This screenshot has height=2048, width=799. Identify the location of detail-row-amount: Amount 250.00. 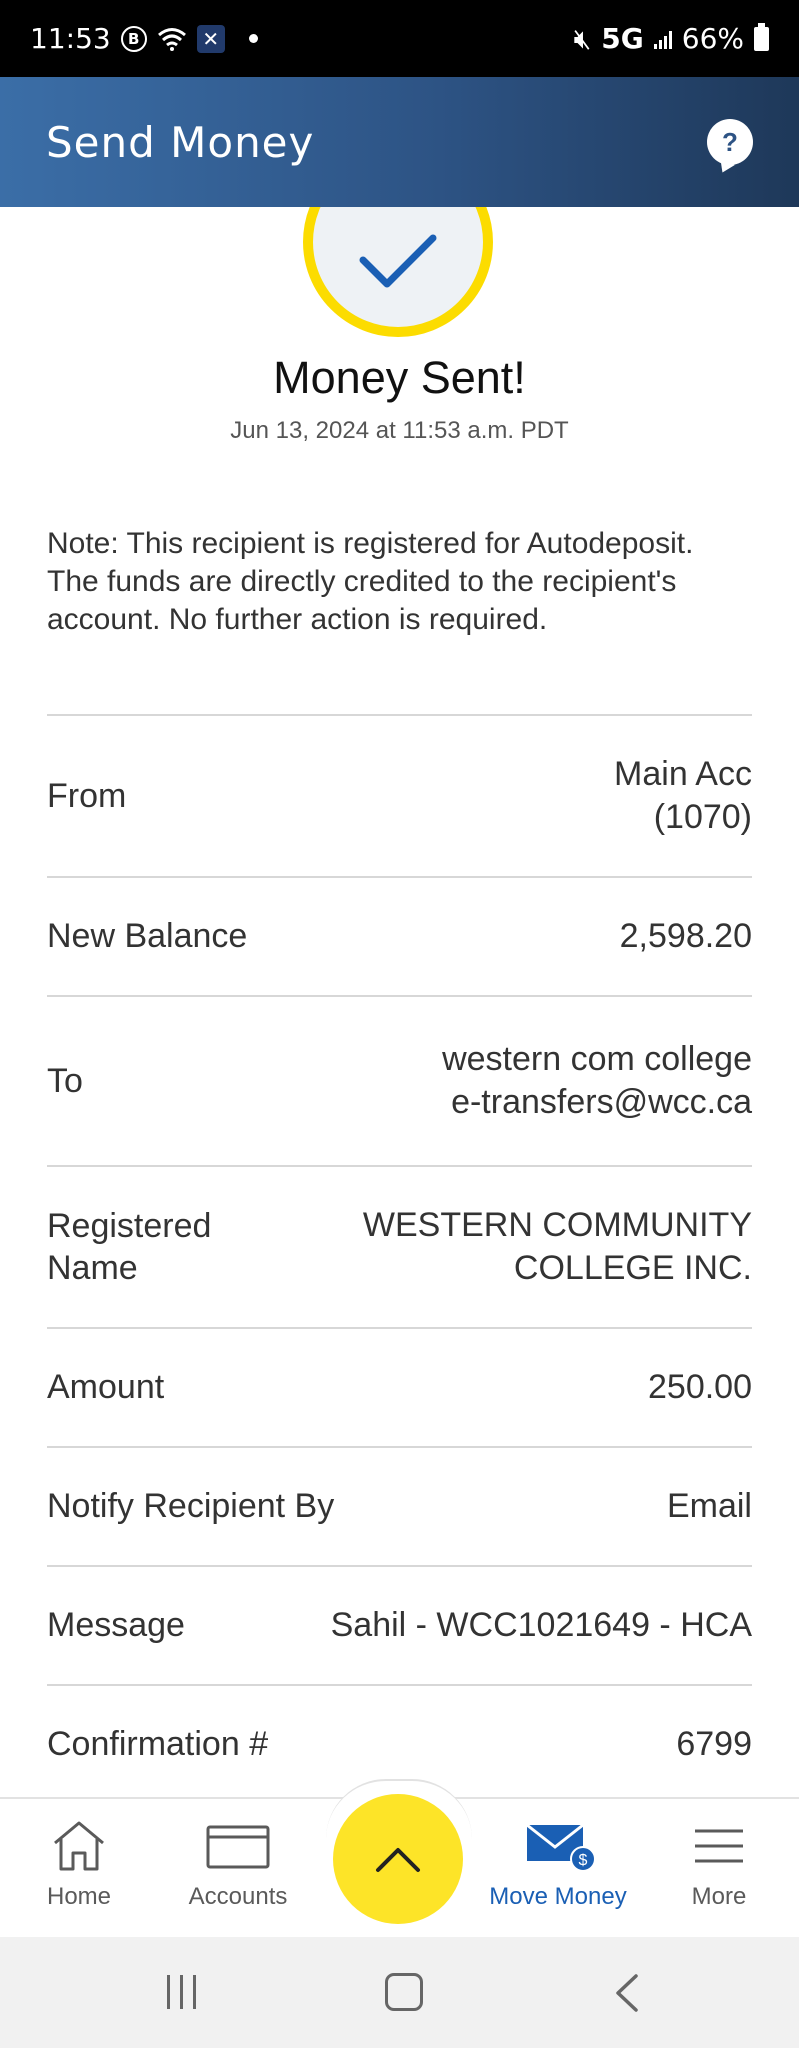
(399, 1386).